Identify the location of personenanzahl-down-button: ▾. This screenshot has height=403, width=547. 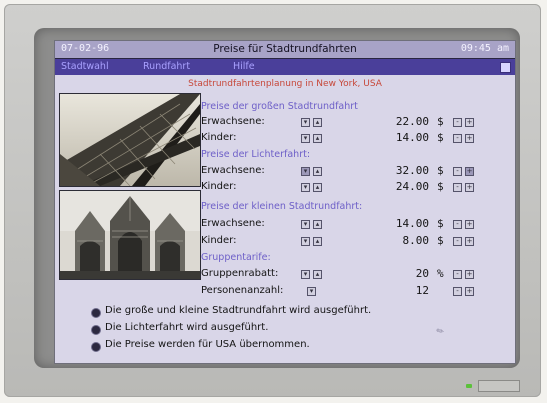
(311, 291).